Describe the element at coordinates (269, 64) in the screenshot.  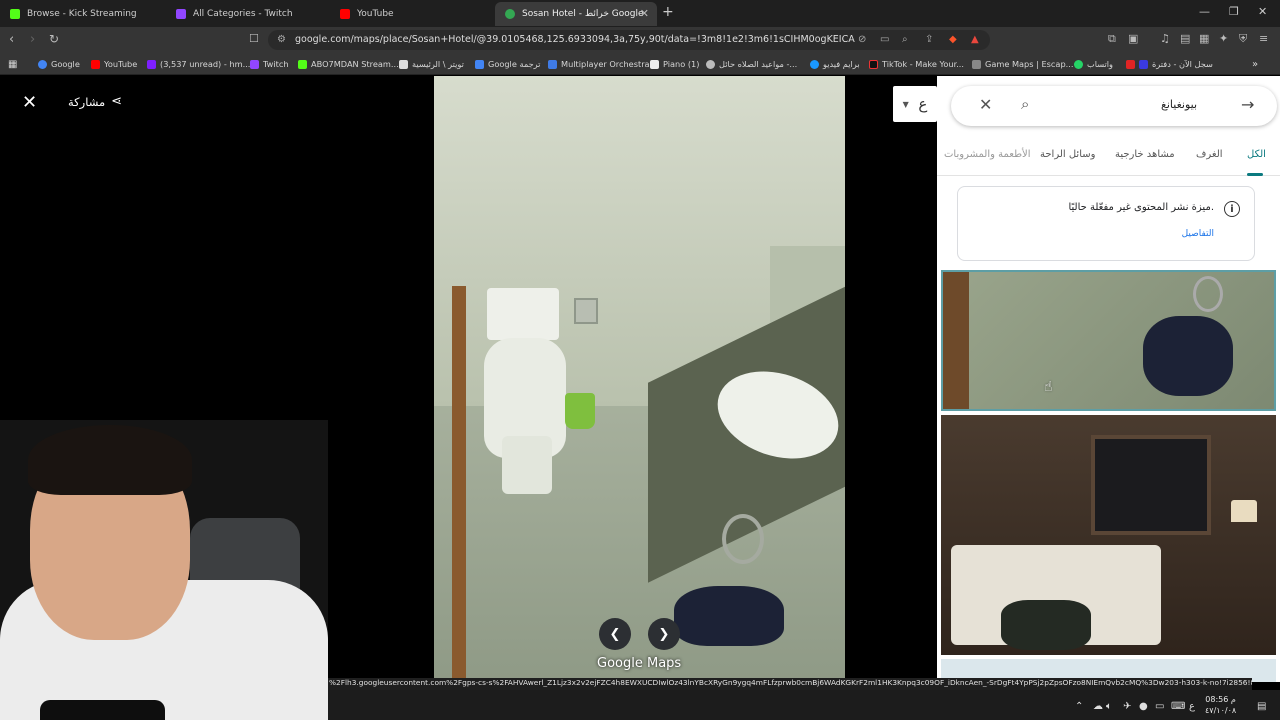
I see `bookmark-twitch: Twitch` at that location.